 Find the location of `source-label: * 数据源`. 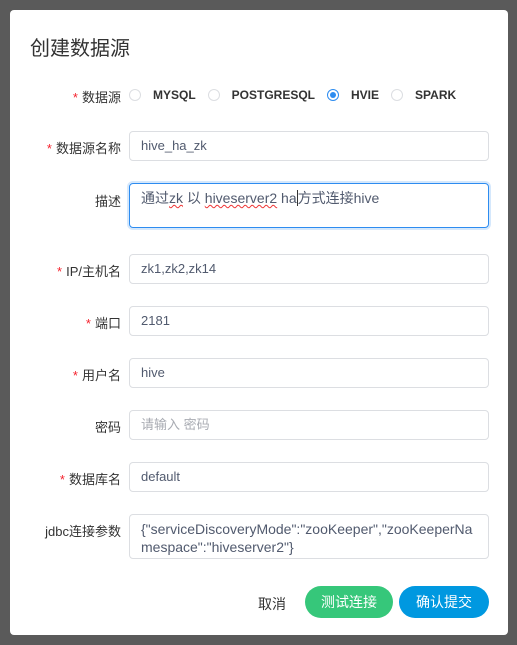

source-label: * 数据源 is located at coordinates (96, 97).